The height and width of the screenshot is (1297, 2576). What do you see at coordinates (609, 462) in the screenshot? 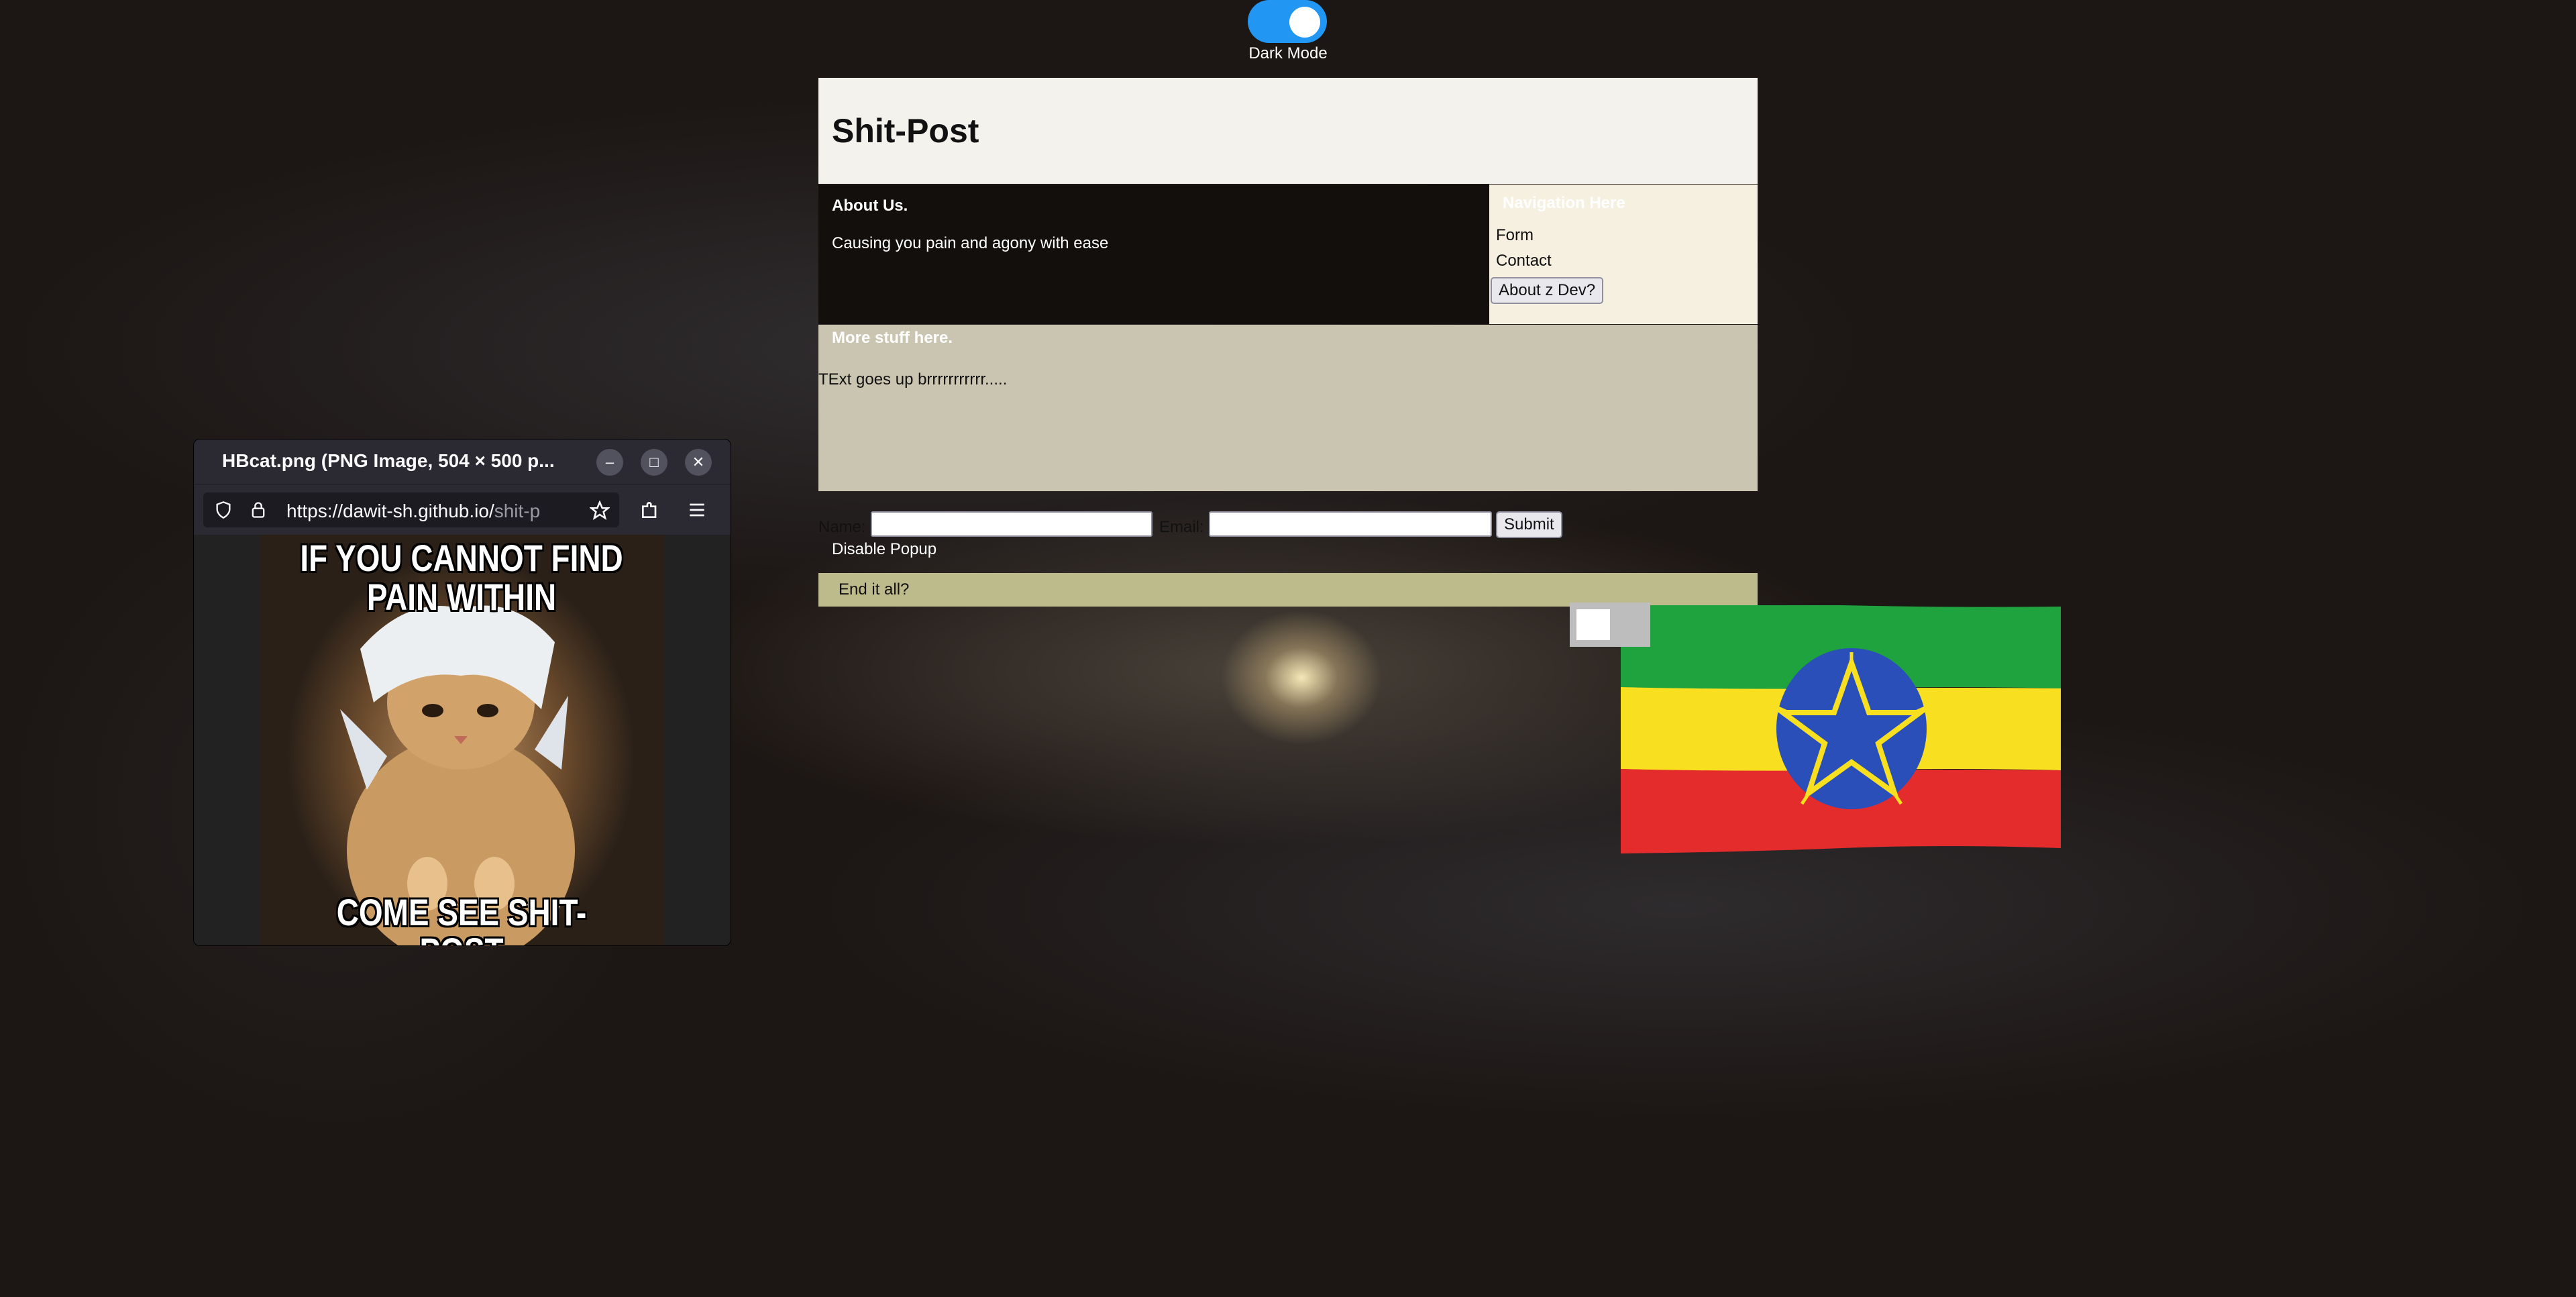
I see `minimize-icon: –` at bounding box center [609, 462].